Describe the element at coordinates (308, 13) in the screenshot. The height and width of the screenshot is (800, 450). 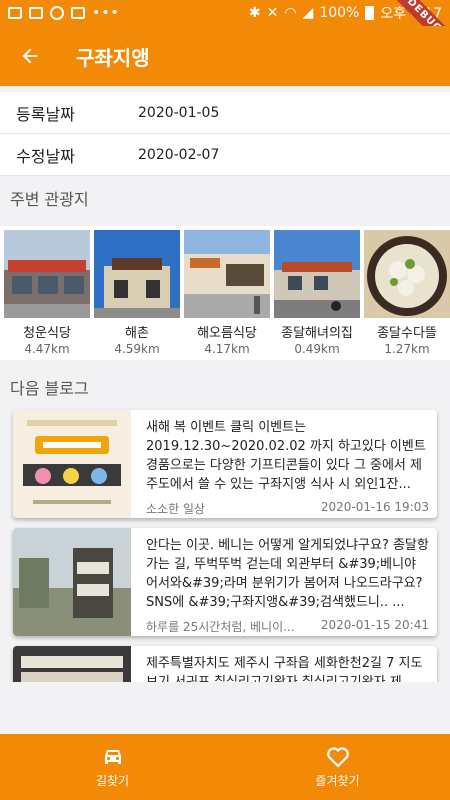
I see `signal-icon: ◢` at that location.